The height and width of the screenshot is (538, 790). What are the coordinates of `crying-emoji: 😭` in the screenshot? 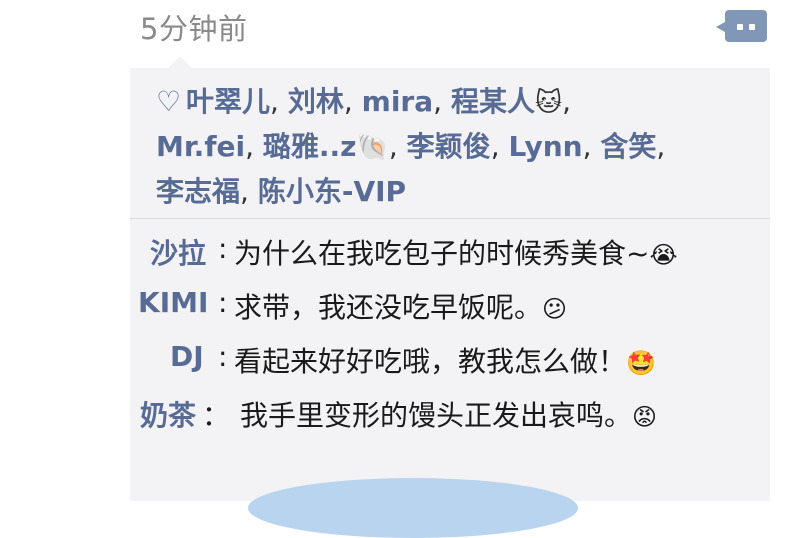 It's located at (663, 255).